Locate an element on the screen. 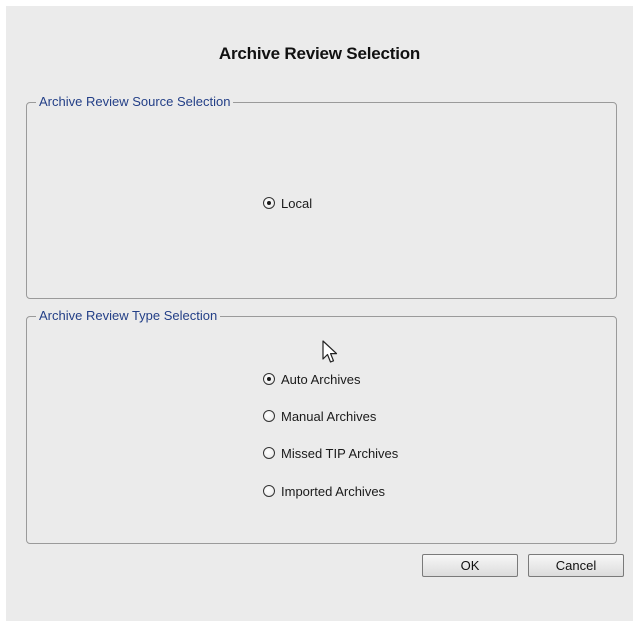  radio-button-missed-tip-archives is located at coordinates (269, 453).